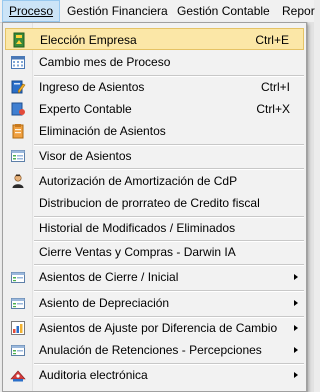  What do you see at coordinates (154, 303) in the screenshot?
I see `menu-item-asiento-depreciacion: Asiento de Depreciación` at bounding box center [154, 303].